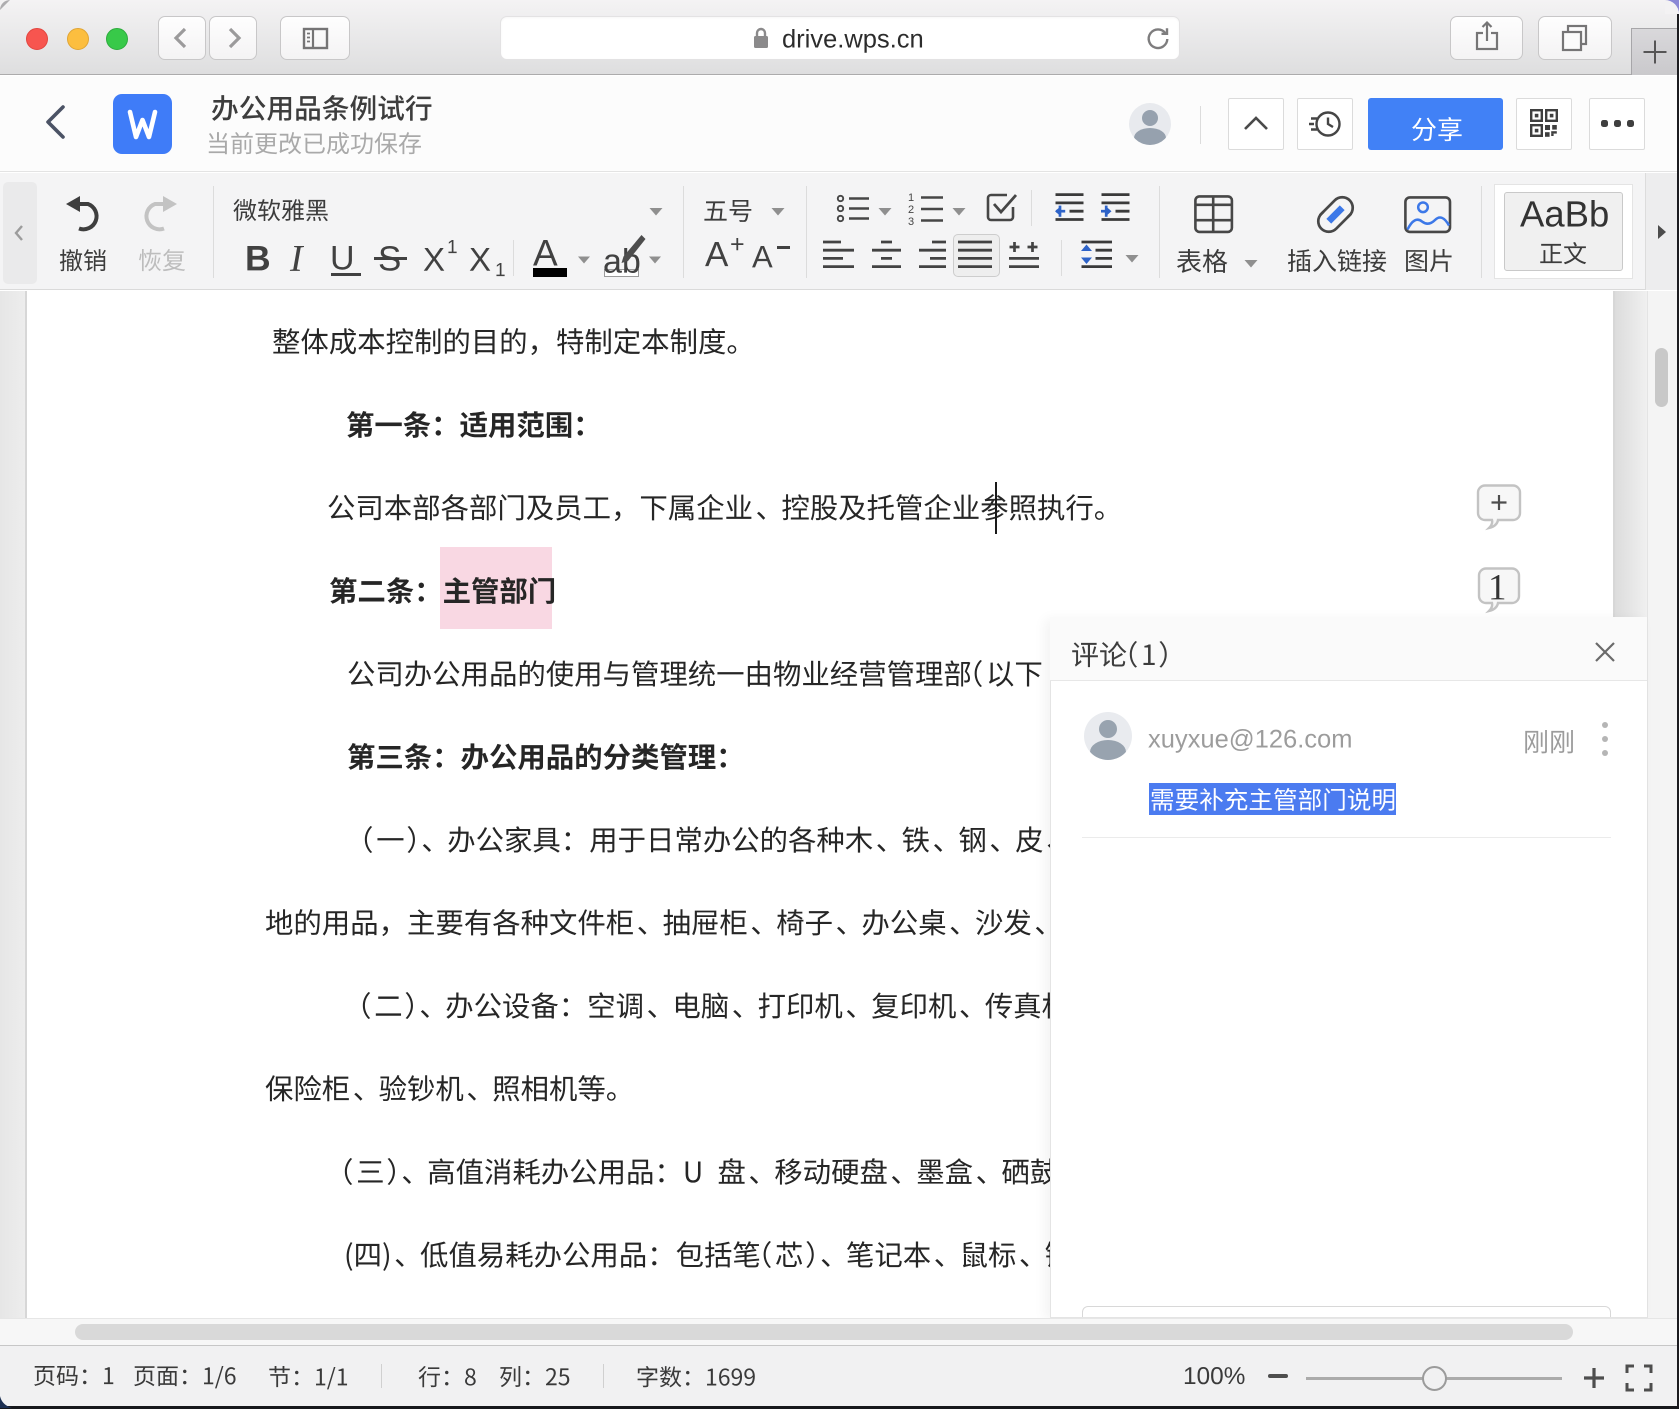 Image resolution: width=1679 pixels, height=1409 pixels. Describe the element at coordinates (911, 198) in the screenshot. I see `svg-text: 1` at that location.